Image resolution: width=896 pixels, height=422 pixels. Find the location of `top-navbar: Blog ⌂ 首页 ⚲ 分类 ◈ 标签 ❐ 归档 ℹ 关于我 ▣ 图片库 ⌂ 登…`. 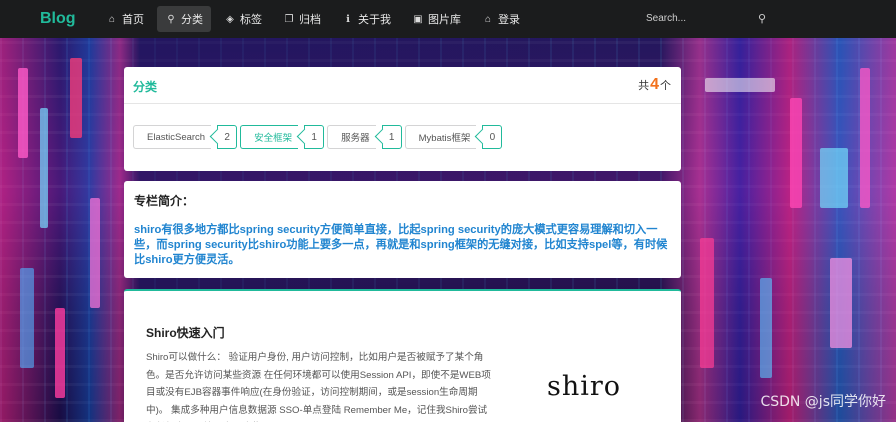

top-navbar: Blog ⌂ 首页 ⚲ 分类 ◈ 标签 ❐ 归档 ℹ 关于我 ▣ 图片库 ⌂ 登… is located at coordinates (448, 19).